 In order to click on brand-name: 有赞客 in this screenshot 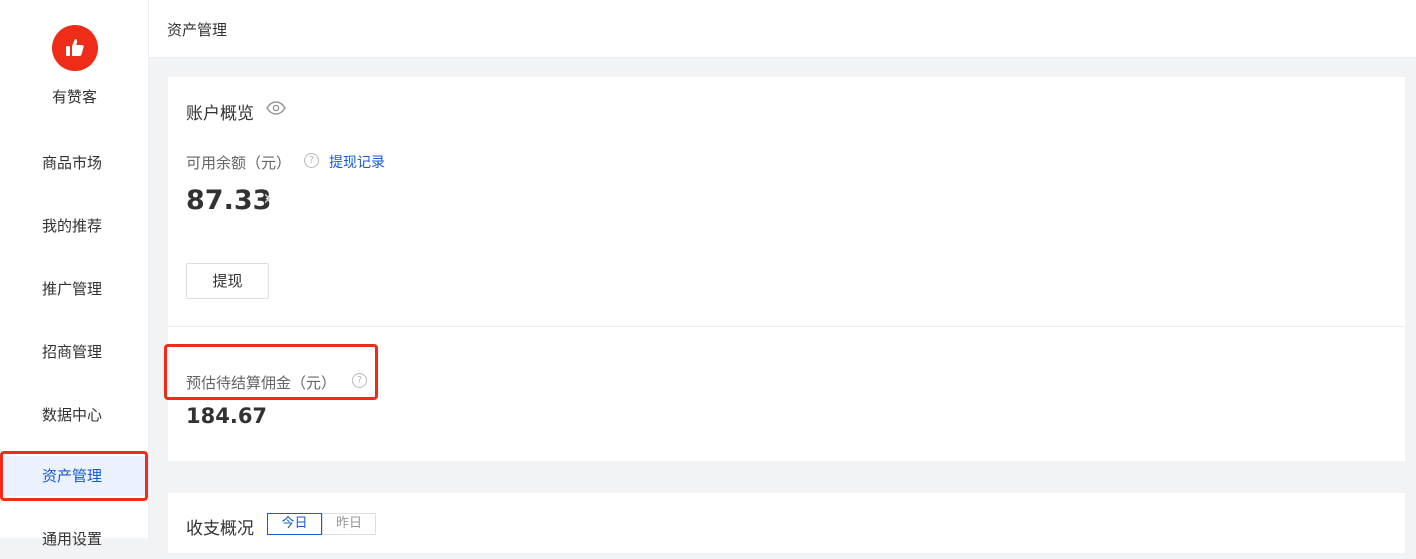, I will do `click(74, 97)`.